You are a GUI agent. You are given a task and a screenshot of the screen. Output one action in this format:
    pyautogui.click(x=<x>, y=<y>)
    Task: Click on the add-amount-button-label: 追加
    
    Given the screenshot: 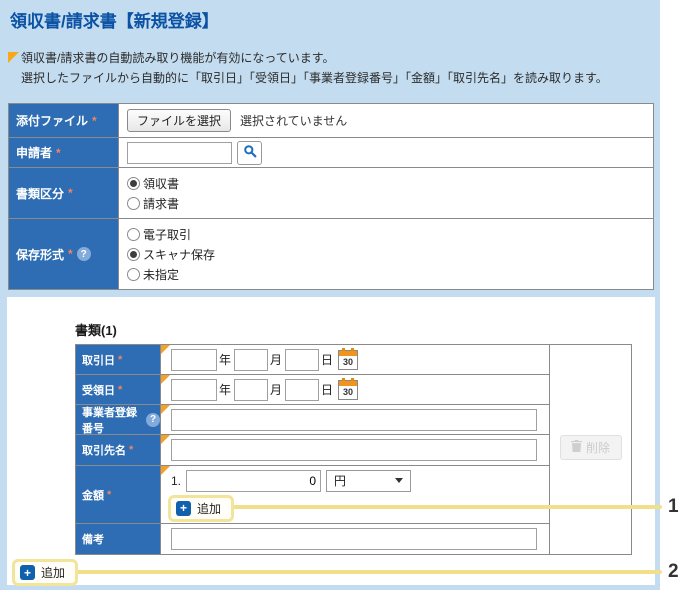 What is the action you would take?
    pyautogui.click(x=209, y=508)
    